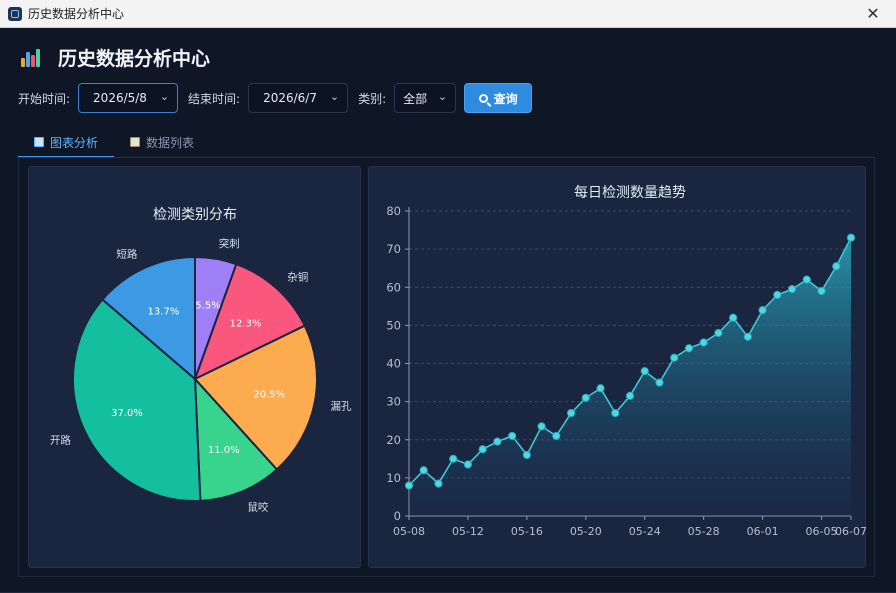 Image resolution: width=896 pixels, height=593 pixels. What do you see at coordinates (164, 311) in the screenshot?
I see `pie-value-label: 13.7%` at bounding box center [164, 311].